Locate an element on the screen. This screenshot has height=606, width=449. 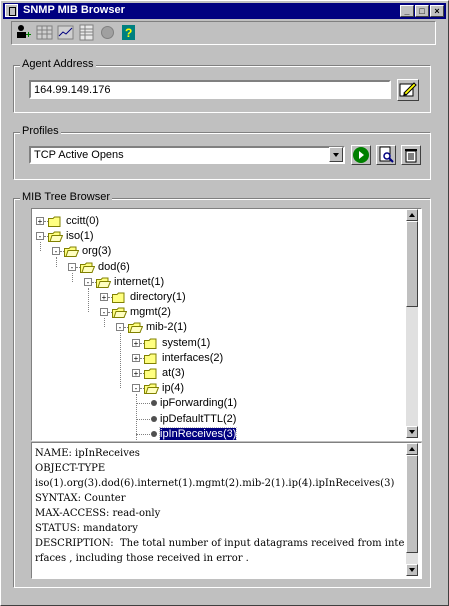
tree-node: iso(1) is located at coordinates (80, 236).